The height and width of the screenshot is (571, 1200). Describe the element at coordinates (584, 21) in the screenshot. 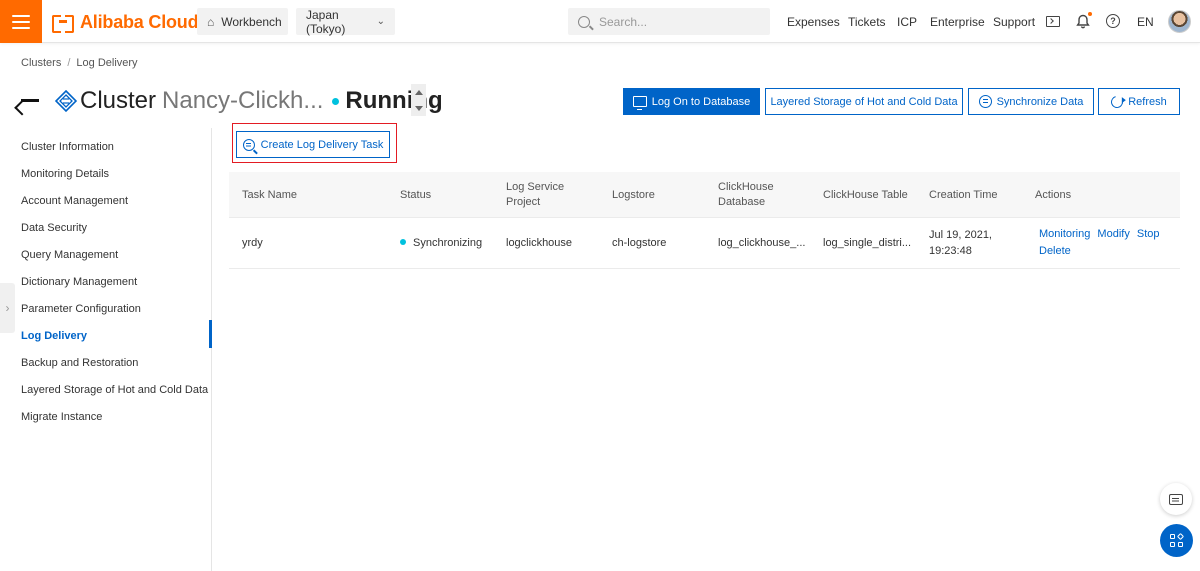

I see `search-icon` at that location.